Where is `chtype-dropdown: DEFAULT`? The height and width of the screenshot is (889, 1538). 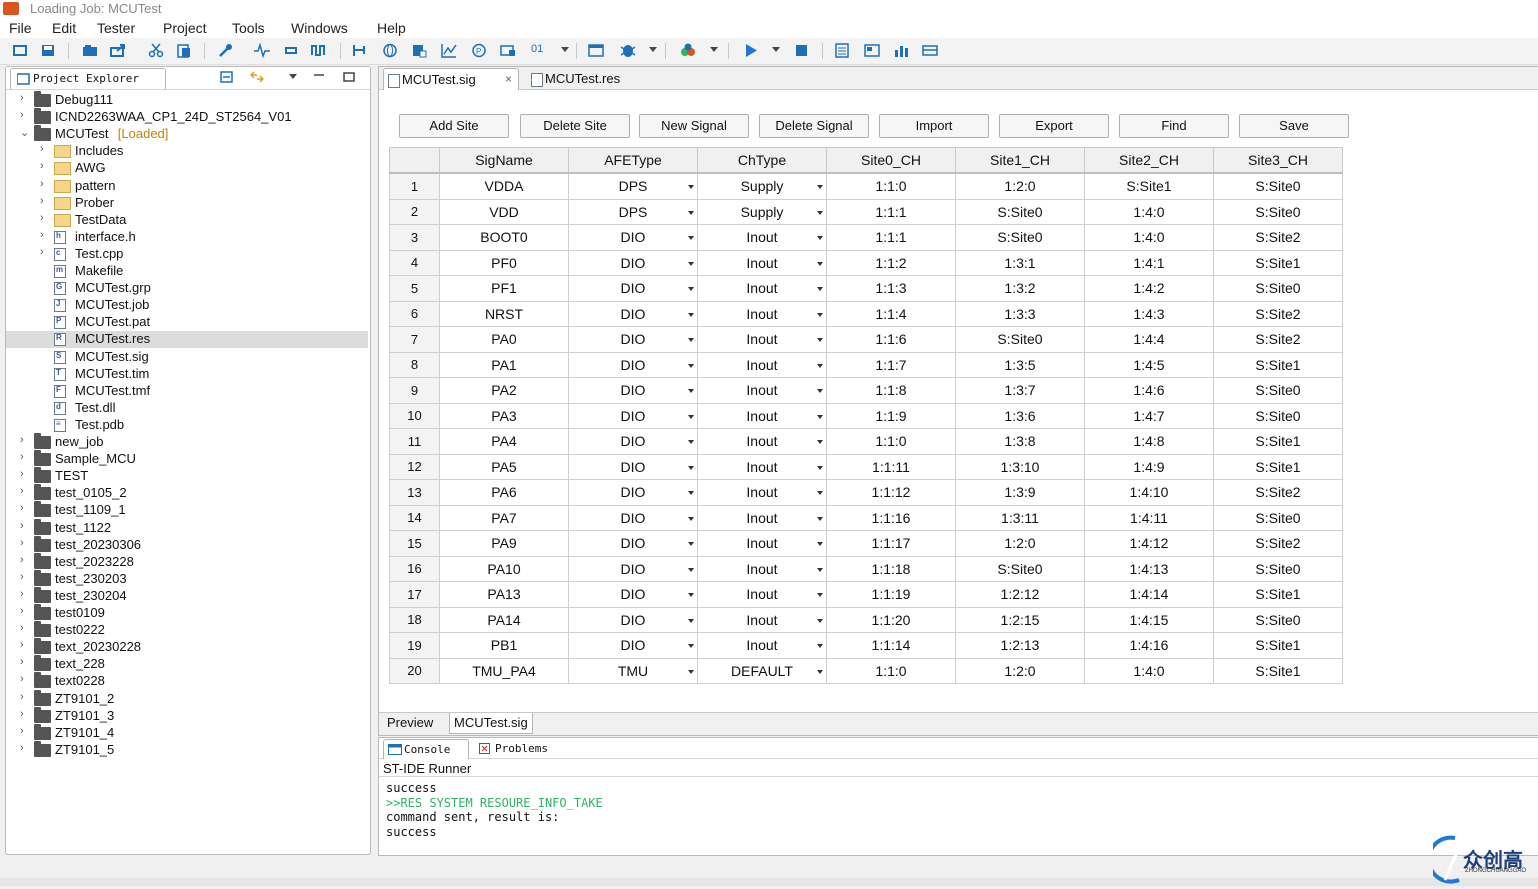
chtype-dropdown: DEFAULT is located at coordinates (762, 670).